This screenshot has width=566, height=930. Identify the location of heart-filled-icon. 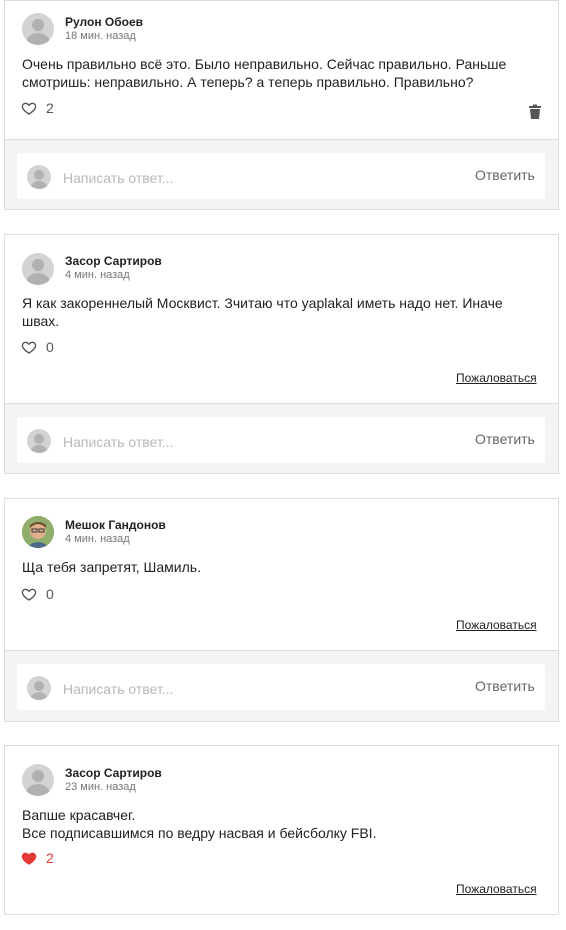
(29, 858).